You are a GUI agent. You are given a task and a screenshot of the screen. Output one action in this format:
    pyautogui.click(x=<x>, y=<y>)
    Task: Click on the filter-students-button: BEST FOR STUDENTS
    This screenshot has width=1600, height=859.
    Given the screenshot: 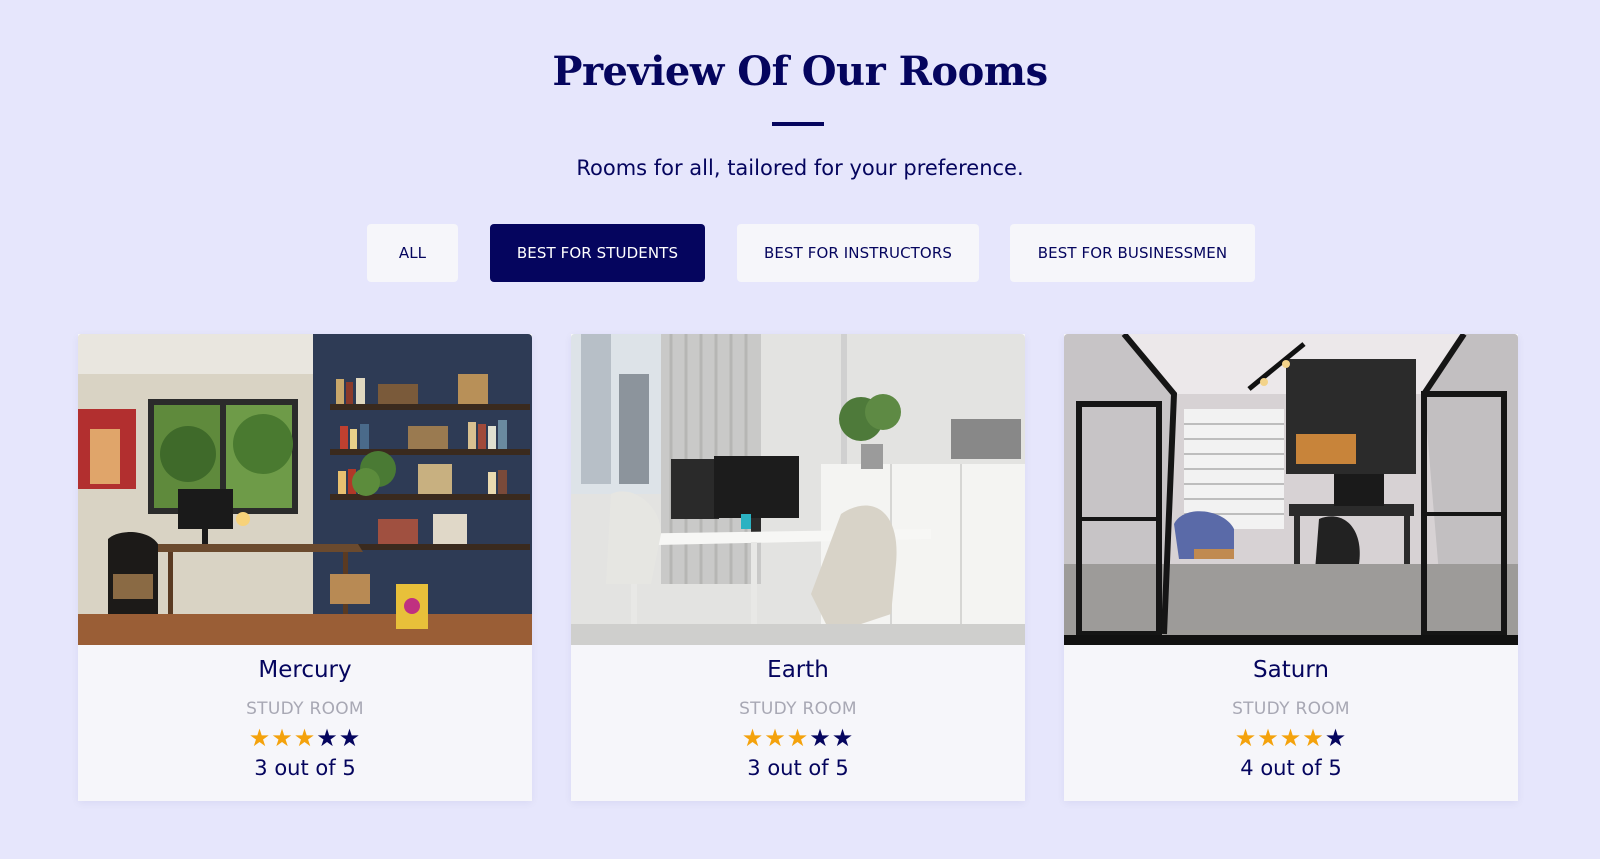 What is the action you would take?
    pyautogui.click(x=597, y=253)
    